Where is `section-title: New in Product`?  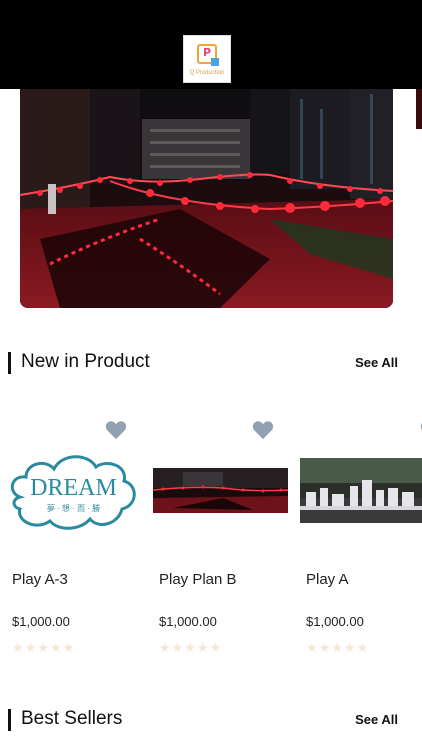 section-title: New in Product is located at coordinates (85, 361).